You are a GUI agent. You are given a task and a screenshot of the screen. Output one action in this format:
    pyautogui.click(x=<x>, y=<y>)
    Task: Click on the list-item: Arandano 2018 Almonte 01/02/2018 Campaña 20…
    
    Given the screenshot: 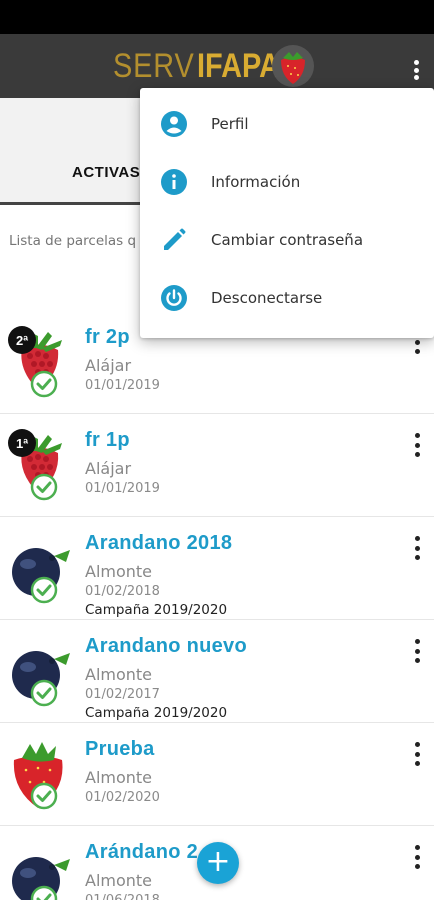 What is the action you would take?
    pyautogui.click(x=217, y=569)
    